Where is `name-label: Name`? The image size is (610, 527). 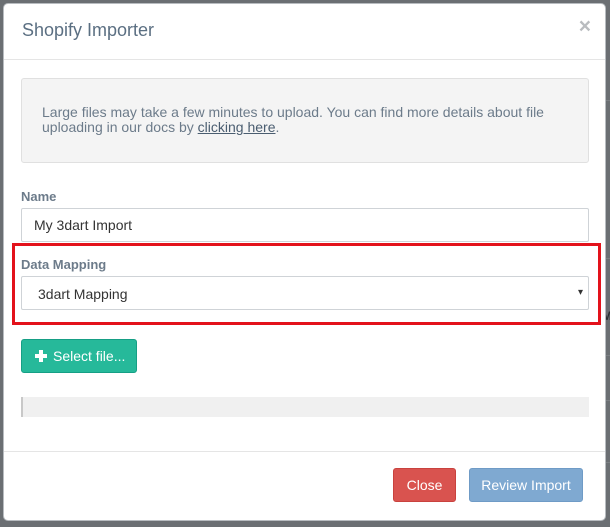
name-label: Name is located at coordinates (39, 196).